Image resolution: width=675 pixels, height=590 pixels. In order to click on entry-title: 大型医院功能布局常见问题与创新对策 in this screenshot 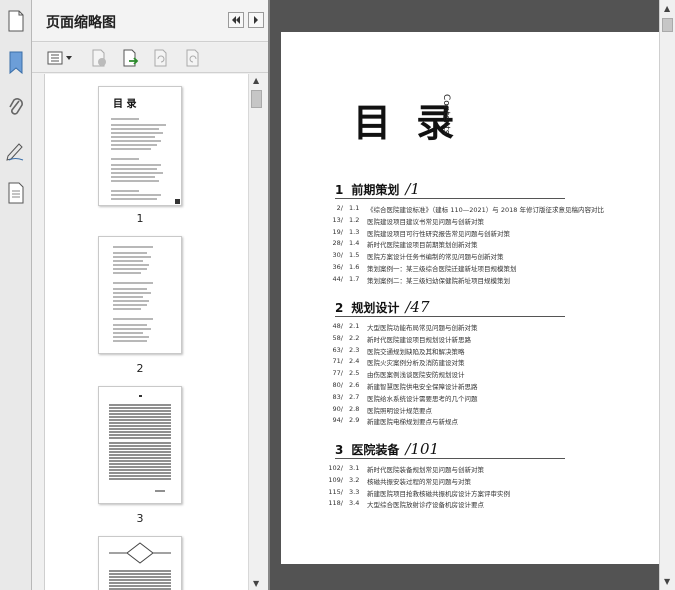, I will do `click(422, 328)`.